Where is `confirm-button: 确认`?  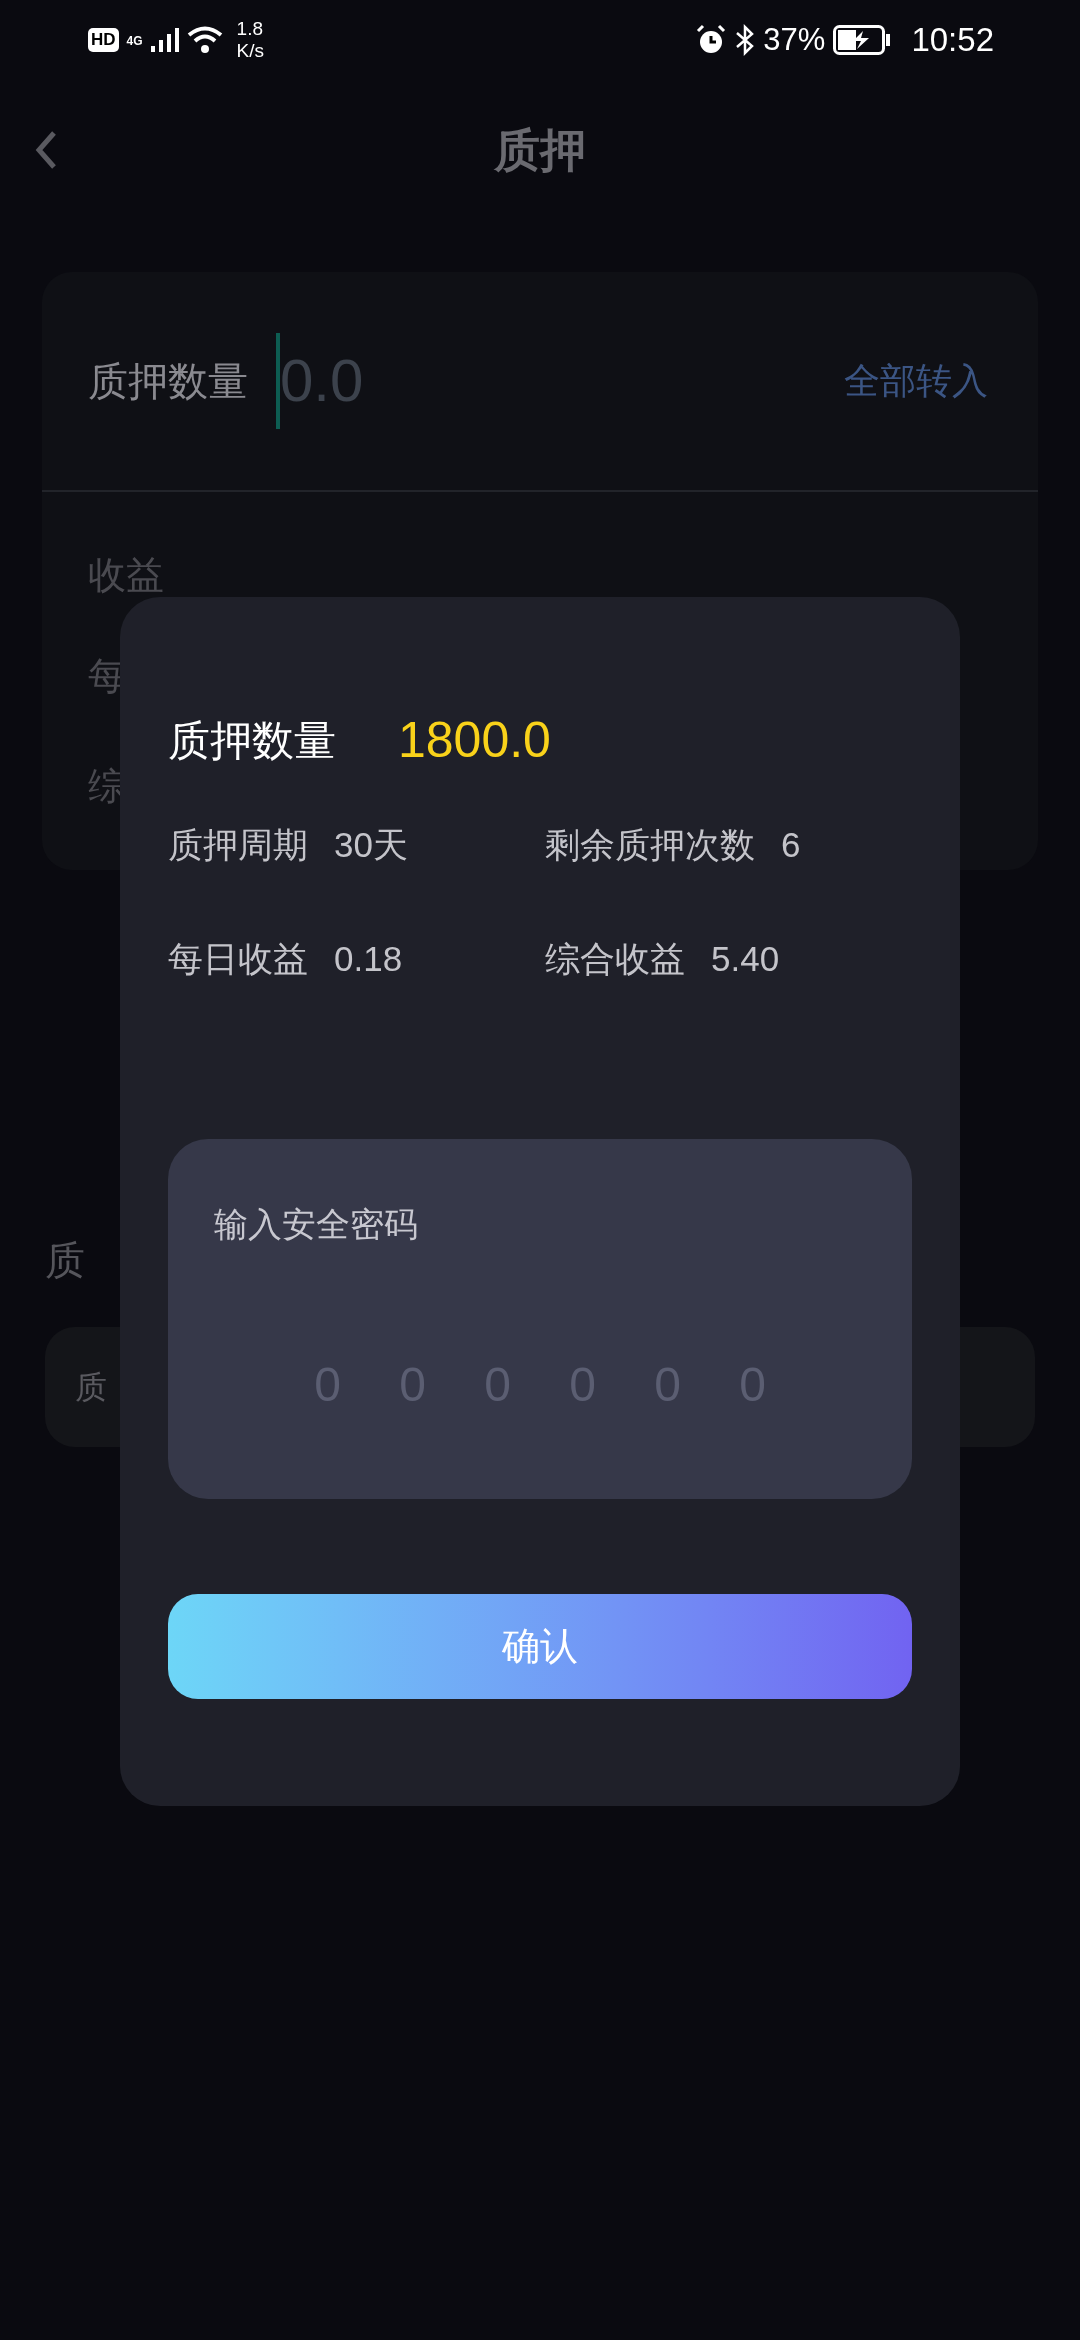
confirm-button: 确认 is located at coordinates (540, 1646).